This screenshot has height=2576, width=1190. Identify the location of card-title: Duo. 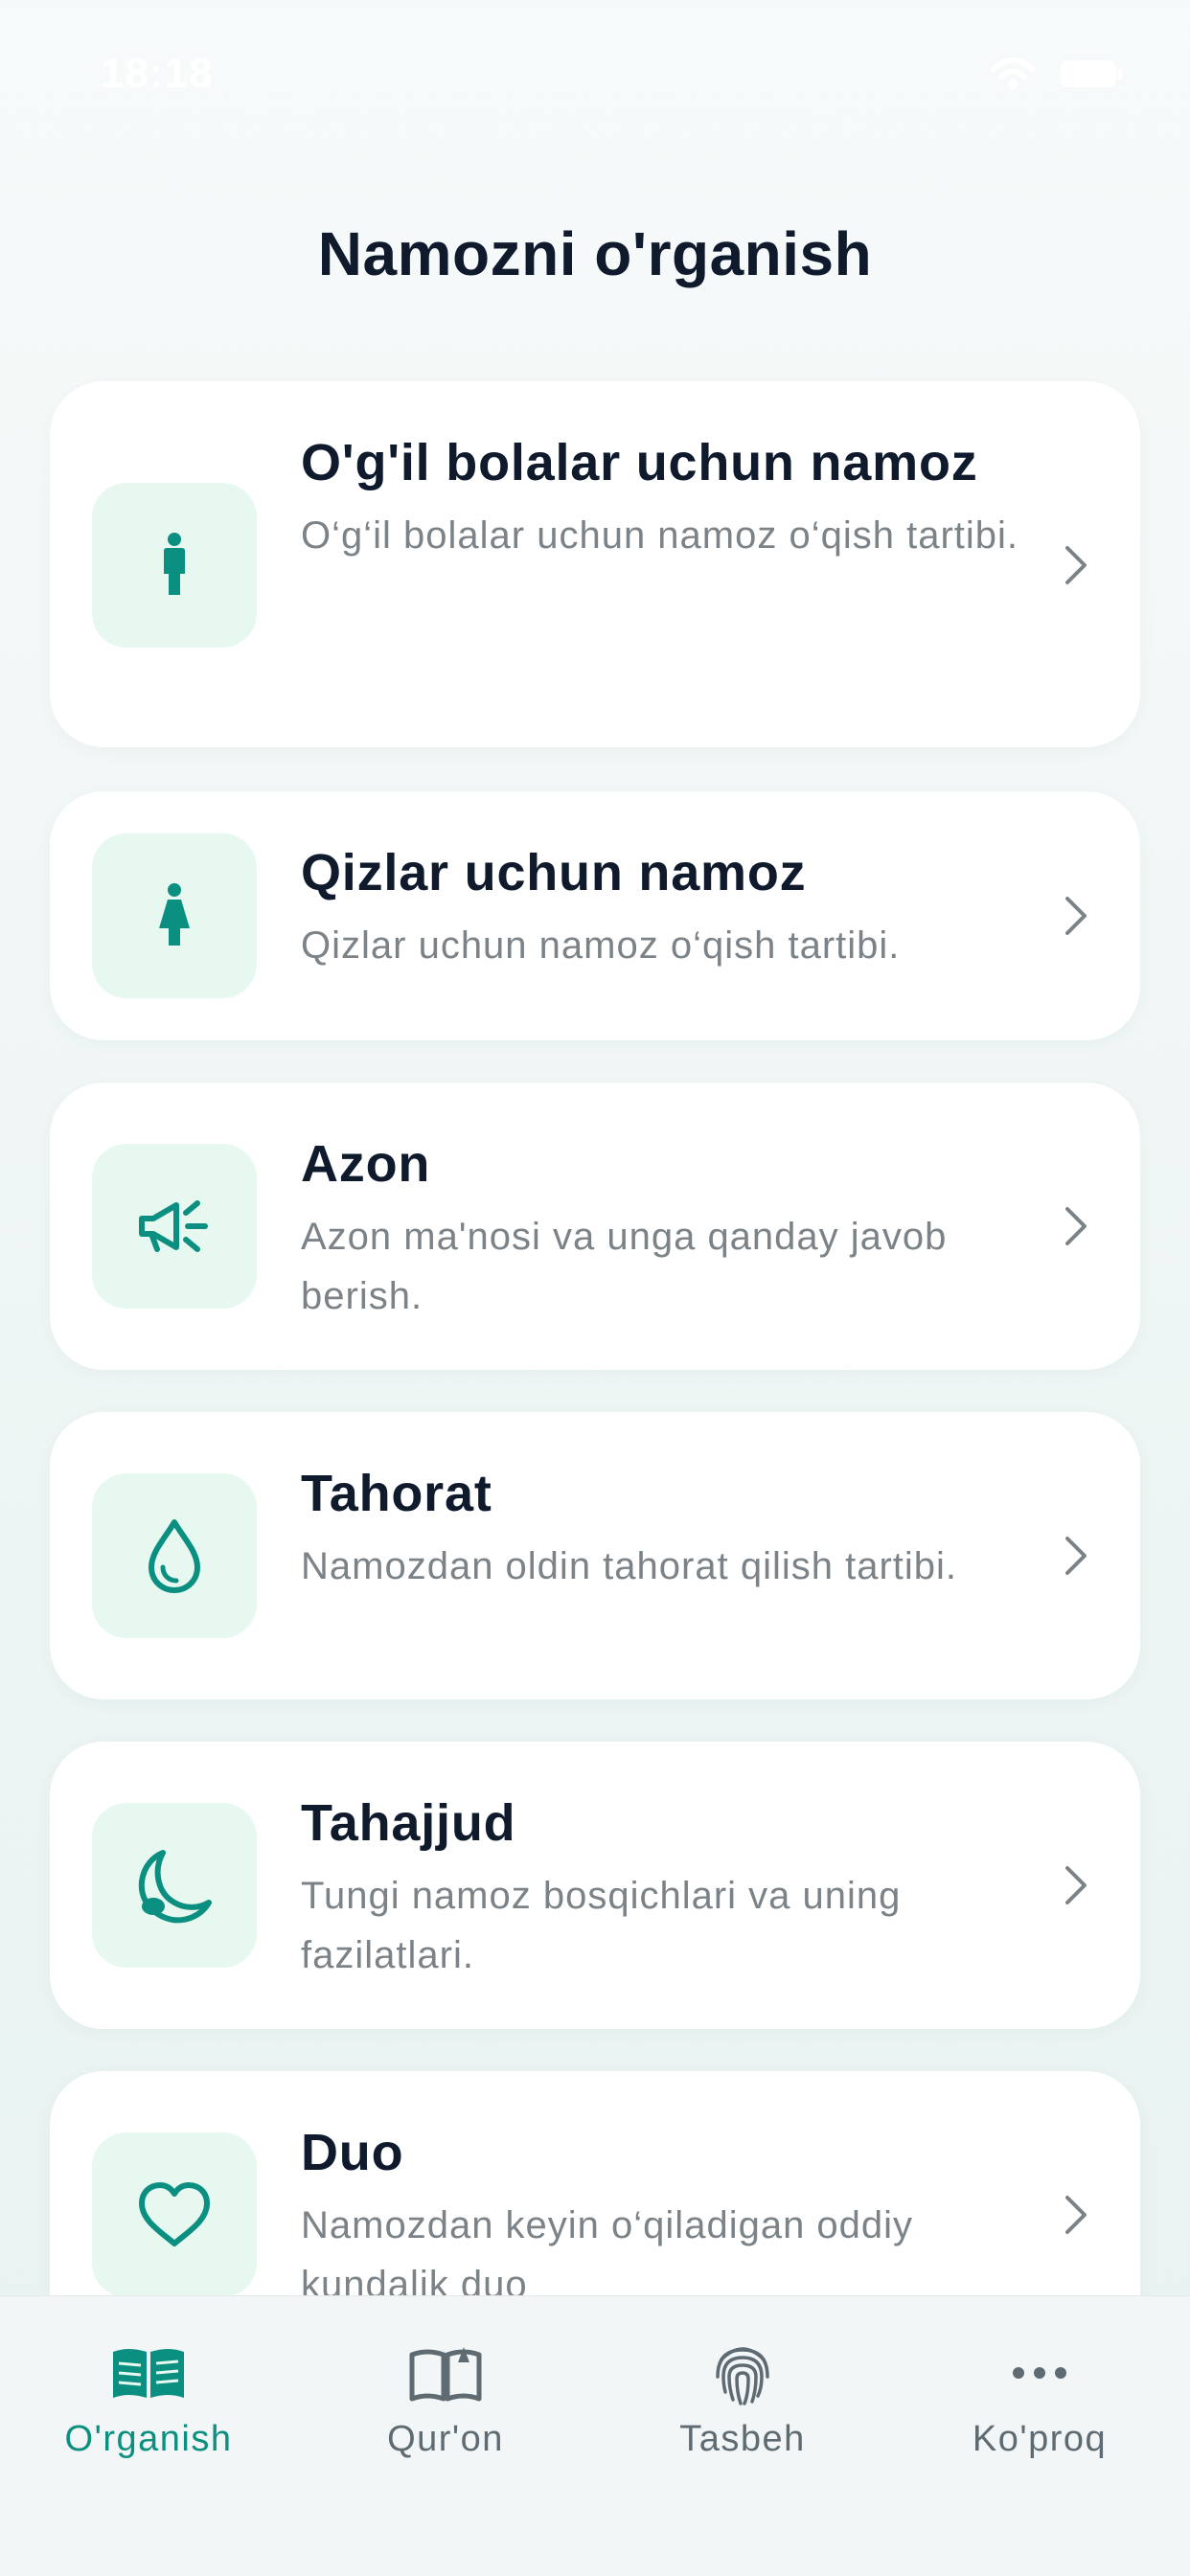
(352, 2153).